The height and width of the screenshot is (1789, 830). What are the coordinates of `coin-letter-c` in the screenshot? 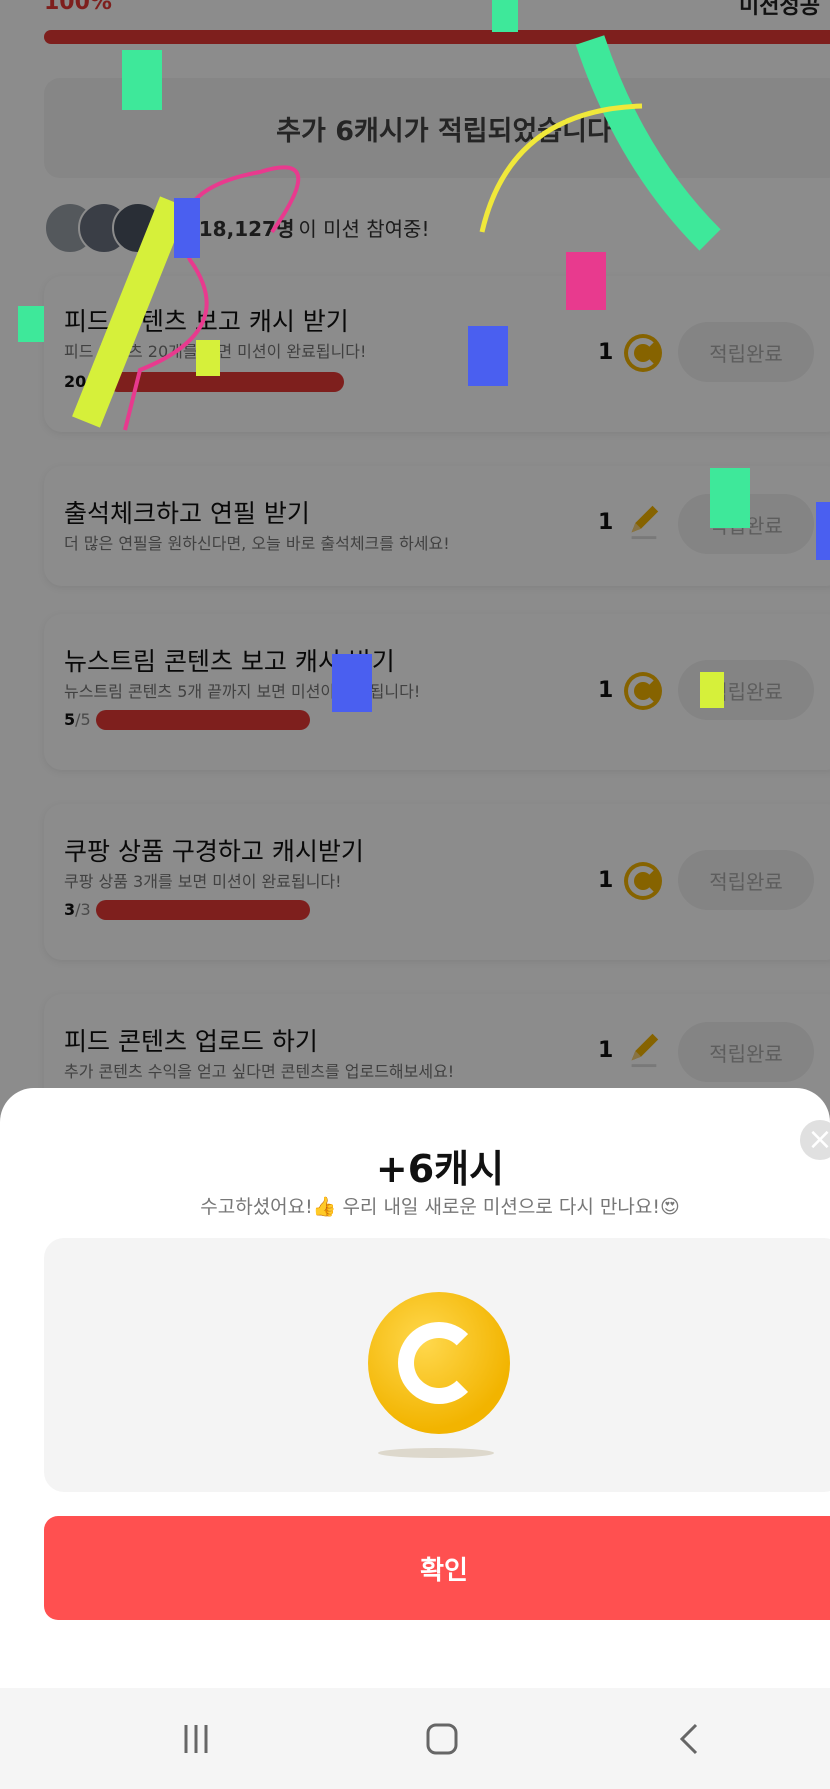 It's located at (439, 1363).